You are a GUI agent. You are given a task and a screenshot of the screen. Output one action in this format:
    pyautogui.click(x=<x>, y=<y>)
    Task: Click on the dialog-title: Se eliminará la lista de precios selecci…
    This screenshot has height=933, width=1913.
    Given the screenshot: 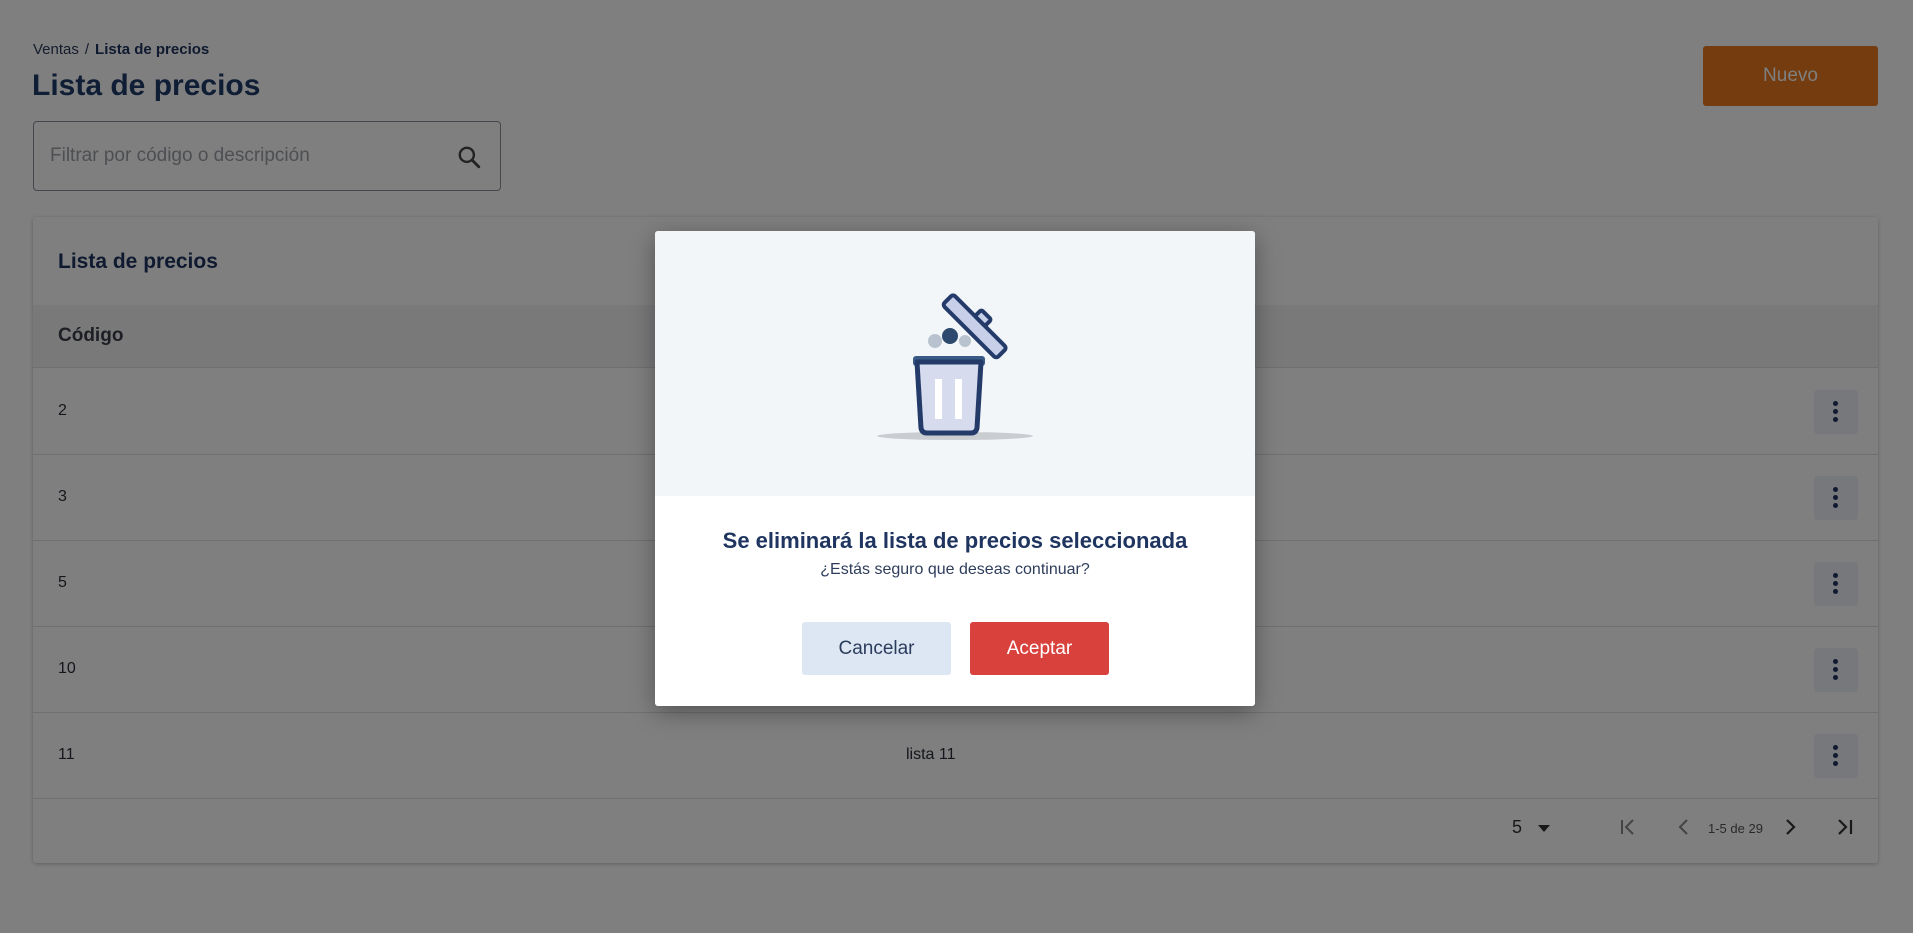 What is the action you would take?
    pyautogui.click(x=955, y=540)
    